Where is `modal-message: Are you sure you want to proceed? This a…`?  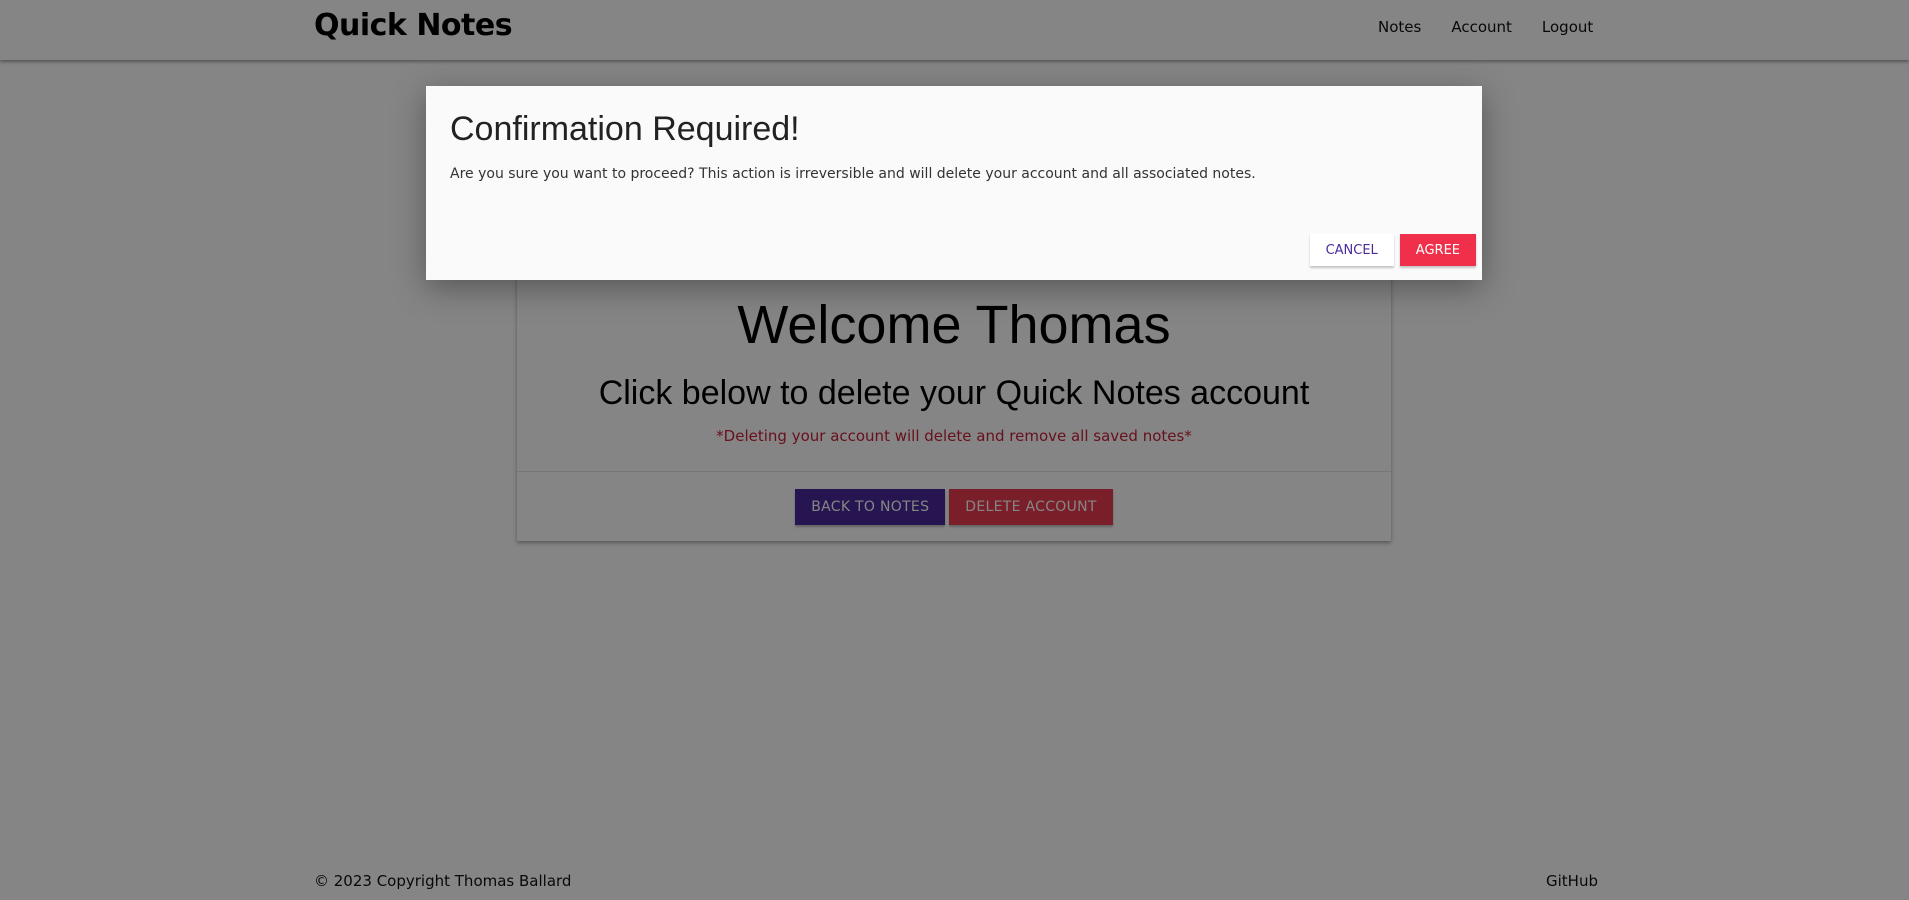 modal-message: Are you sure you want to proceed? This a… is located at coordinates (853, 174).